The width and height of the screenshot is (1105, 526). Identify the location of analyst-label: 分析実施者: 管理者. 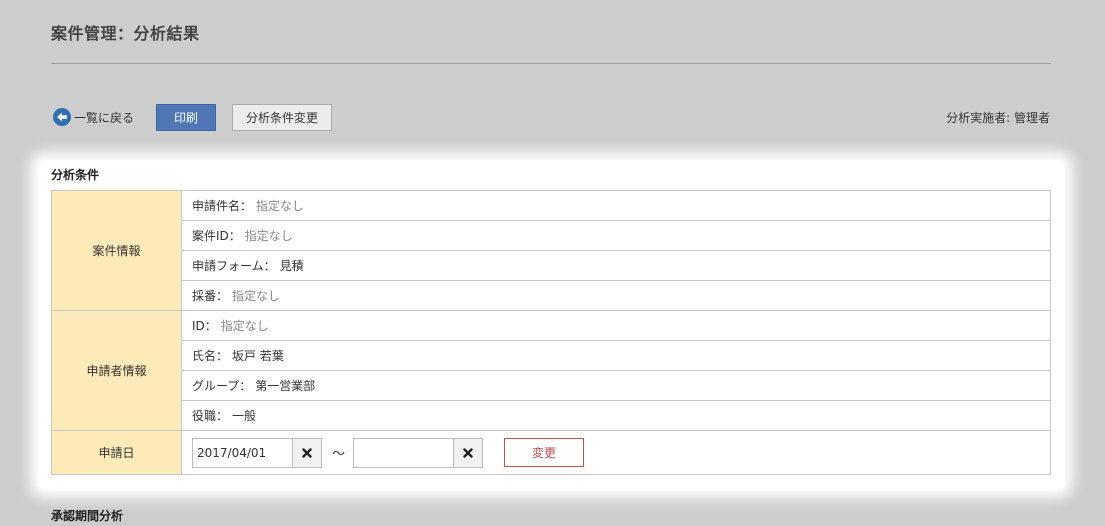
(998, 118).